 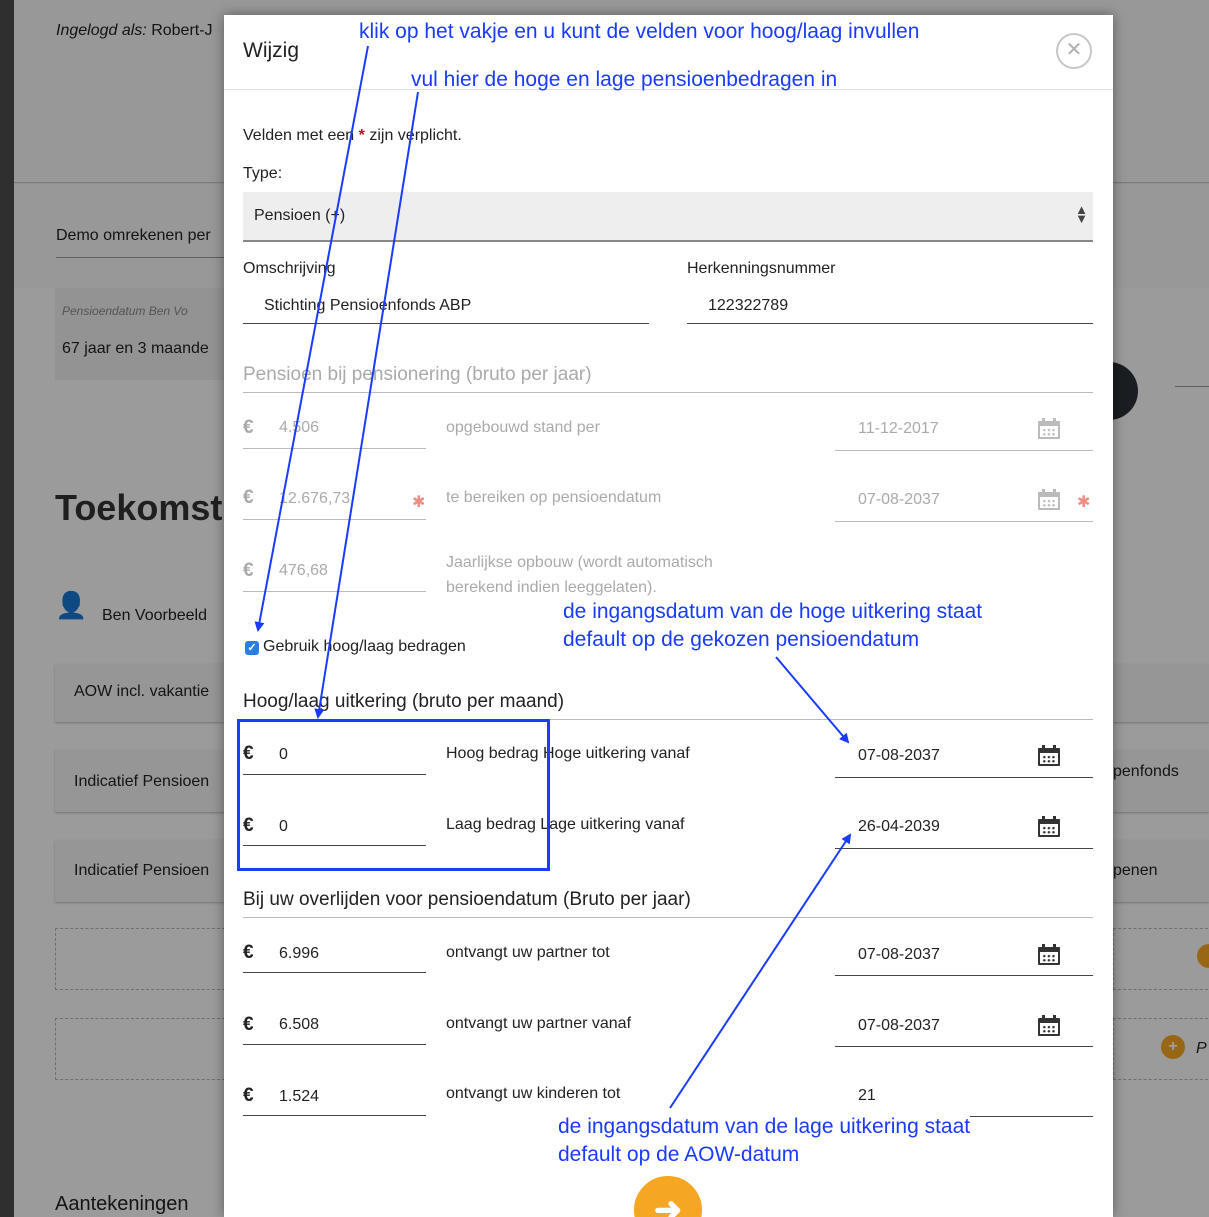 What do you see at coordinates (812, 700) in the screenshot?
I see `arrow-to-hoge-date` at bounding box center [812, 700].